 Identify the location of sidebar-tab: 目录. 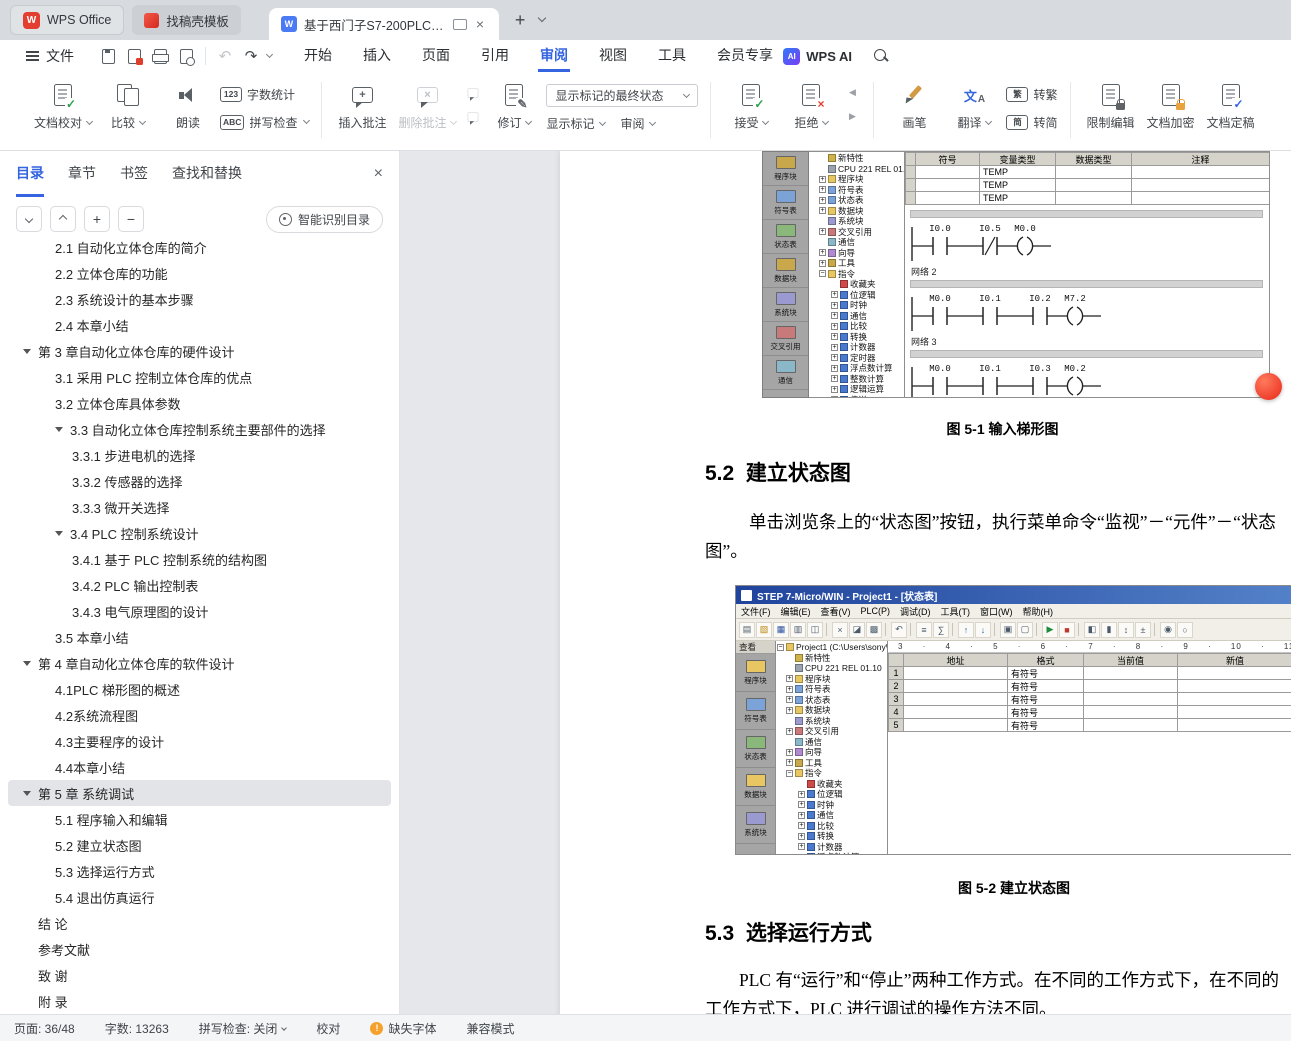
(30, 174).